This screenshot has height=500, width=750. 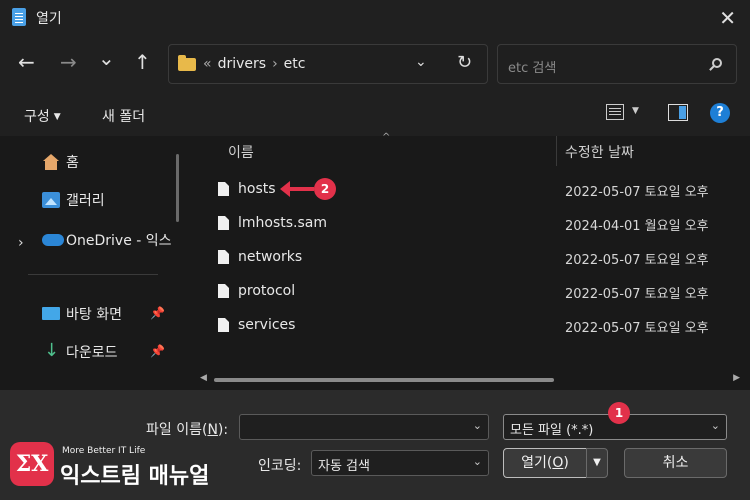 I want to click on search-input: etc 검색, so click(x=532, y=66).